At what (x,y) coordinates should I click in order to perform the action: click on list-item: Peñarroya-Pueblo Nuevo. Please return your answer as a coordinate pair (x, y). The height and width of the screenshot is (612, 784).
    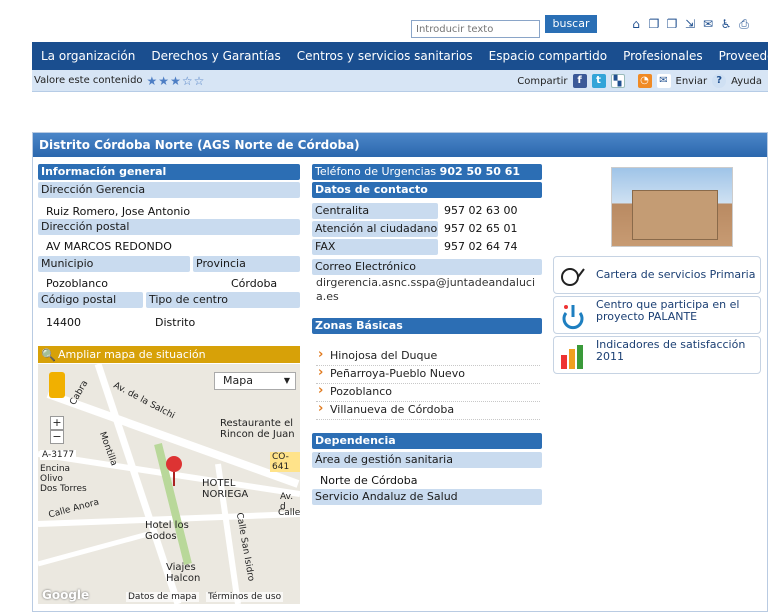
    Looking at the image, I should click on (428, 374).